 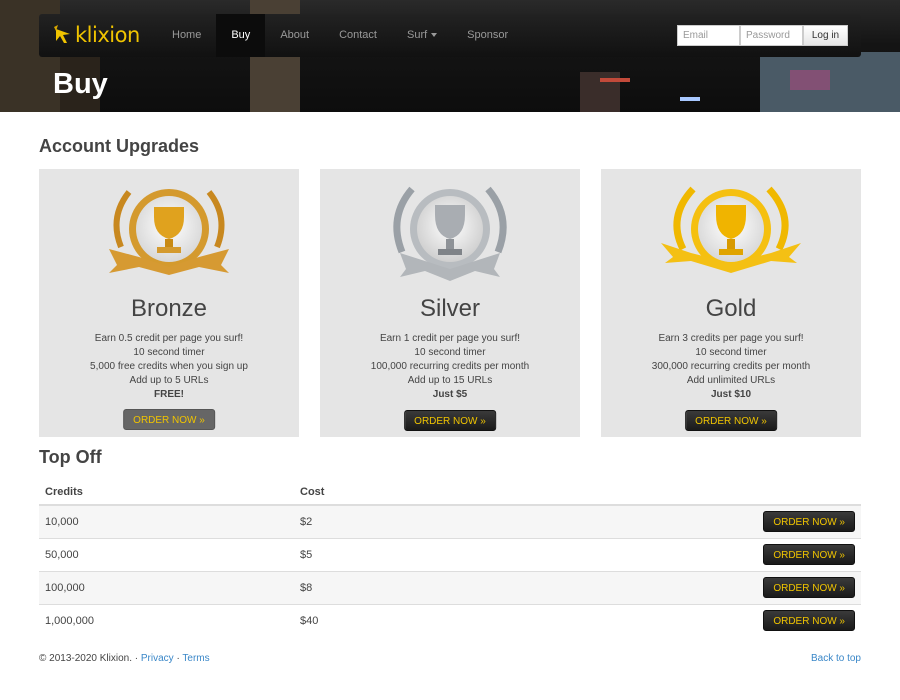 What do you see at coordinates (434, 35) in the screenshot?
I see `caret-down-icon` at bounding box center [434, 35].